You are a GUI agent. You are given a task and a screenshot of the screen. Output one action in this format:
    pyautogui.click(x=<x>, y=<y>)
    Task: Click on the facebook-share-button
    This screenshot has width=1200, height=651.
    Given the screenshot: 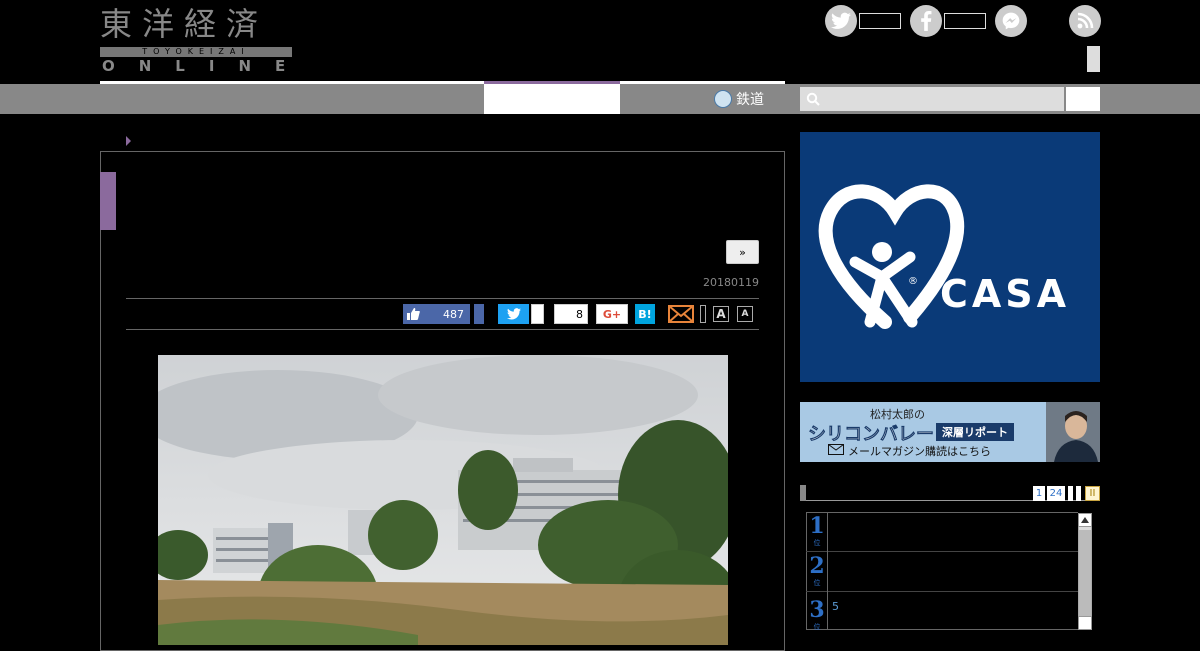 What is the action you would take?
    pyautogui.click(x=479, y=314)
    